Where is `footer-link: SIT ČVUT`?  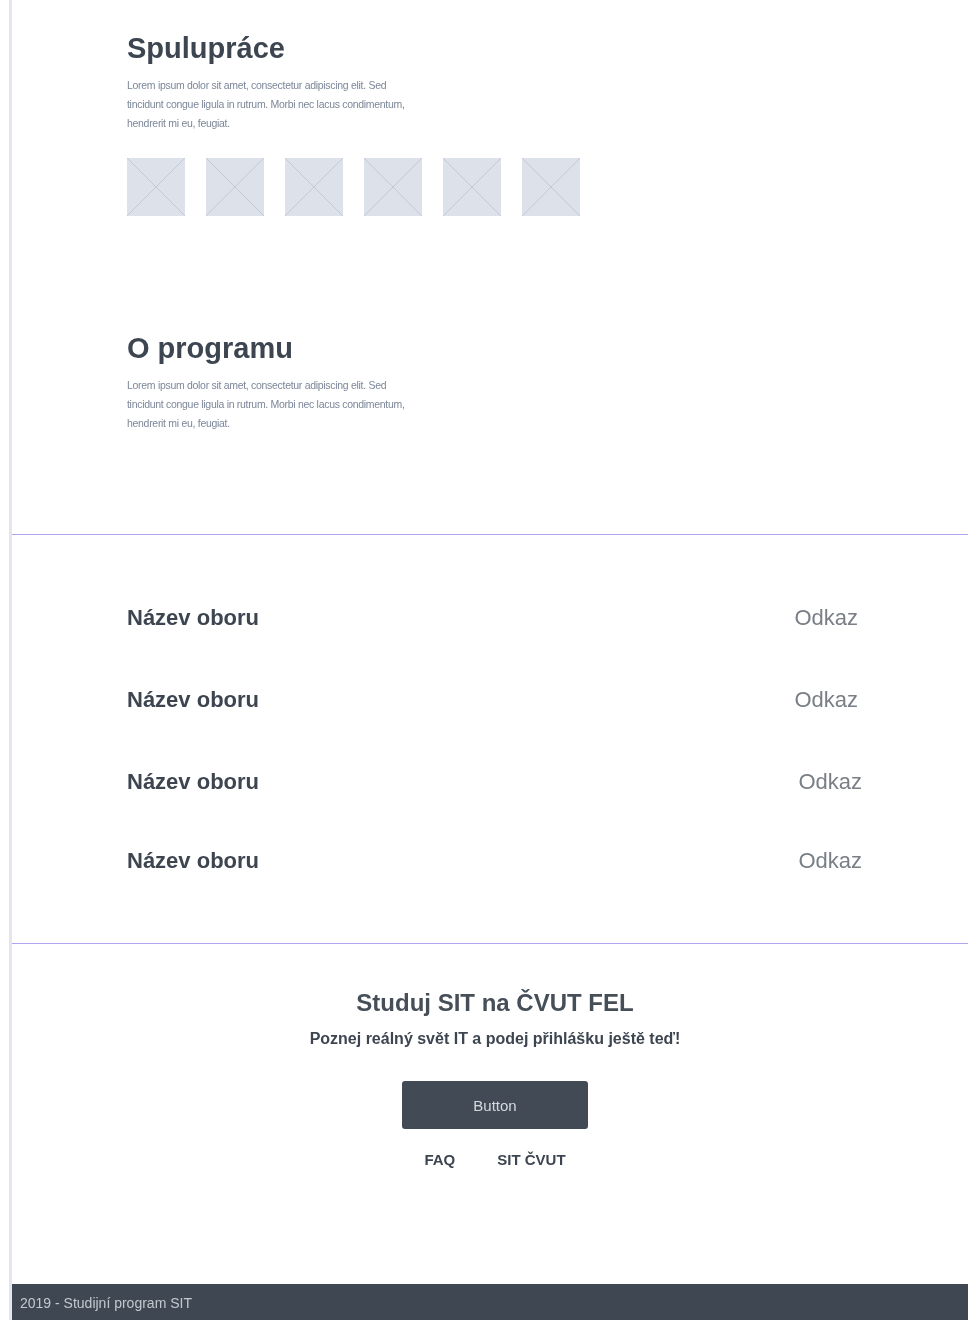
footer-link: SIT ČVUT is located at coordinates (531, 1159).